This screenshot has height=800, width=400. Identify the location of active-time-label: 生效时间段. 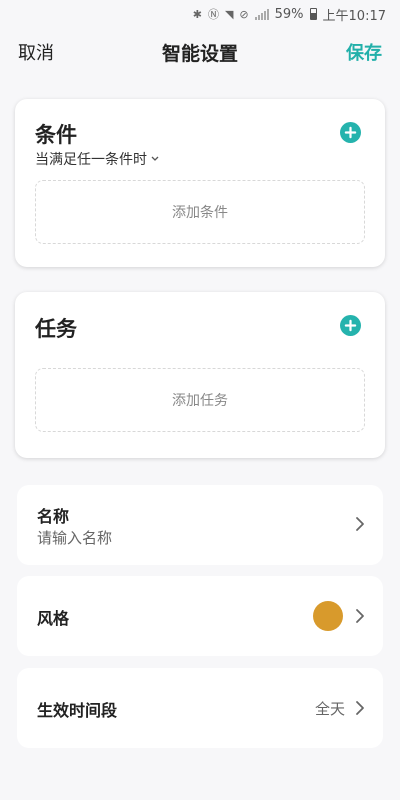
(77, 710).